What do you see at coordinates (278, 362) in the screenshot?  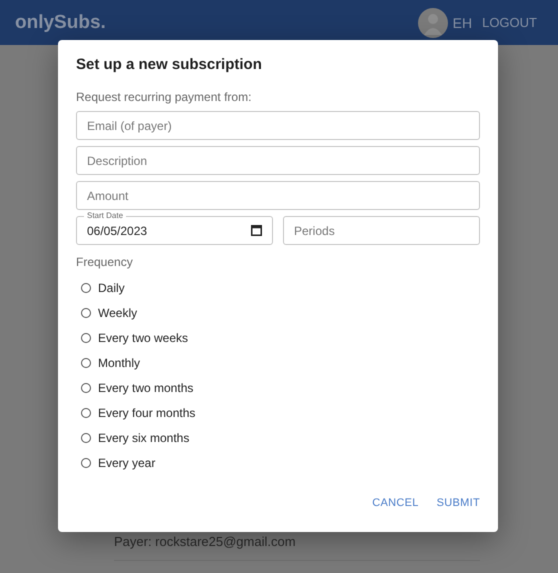 I see `radio-option: Monthly` at bounding box center [278, 362].